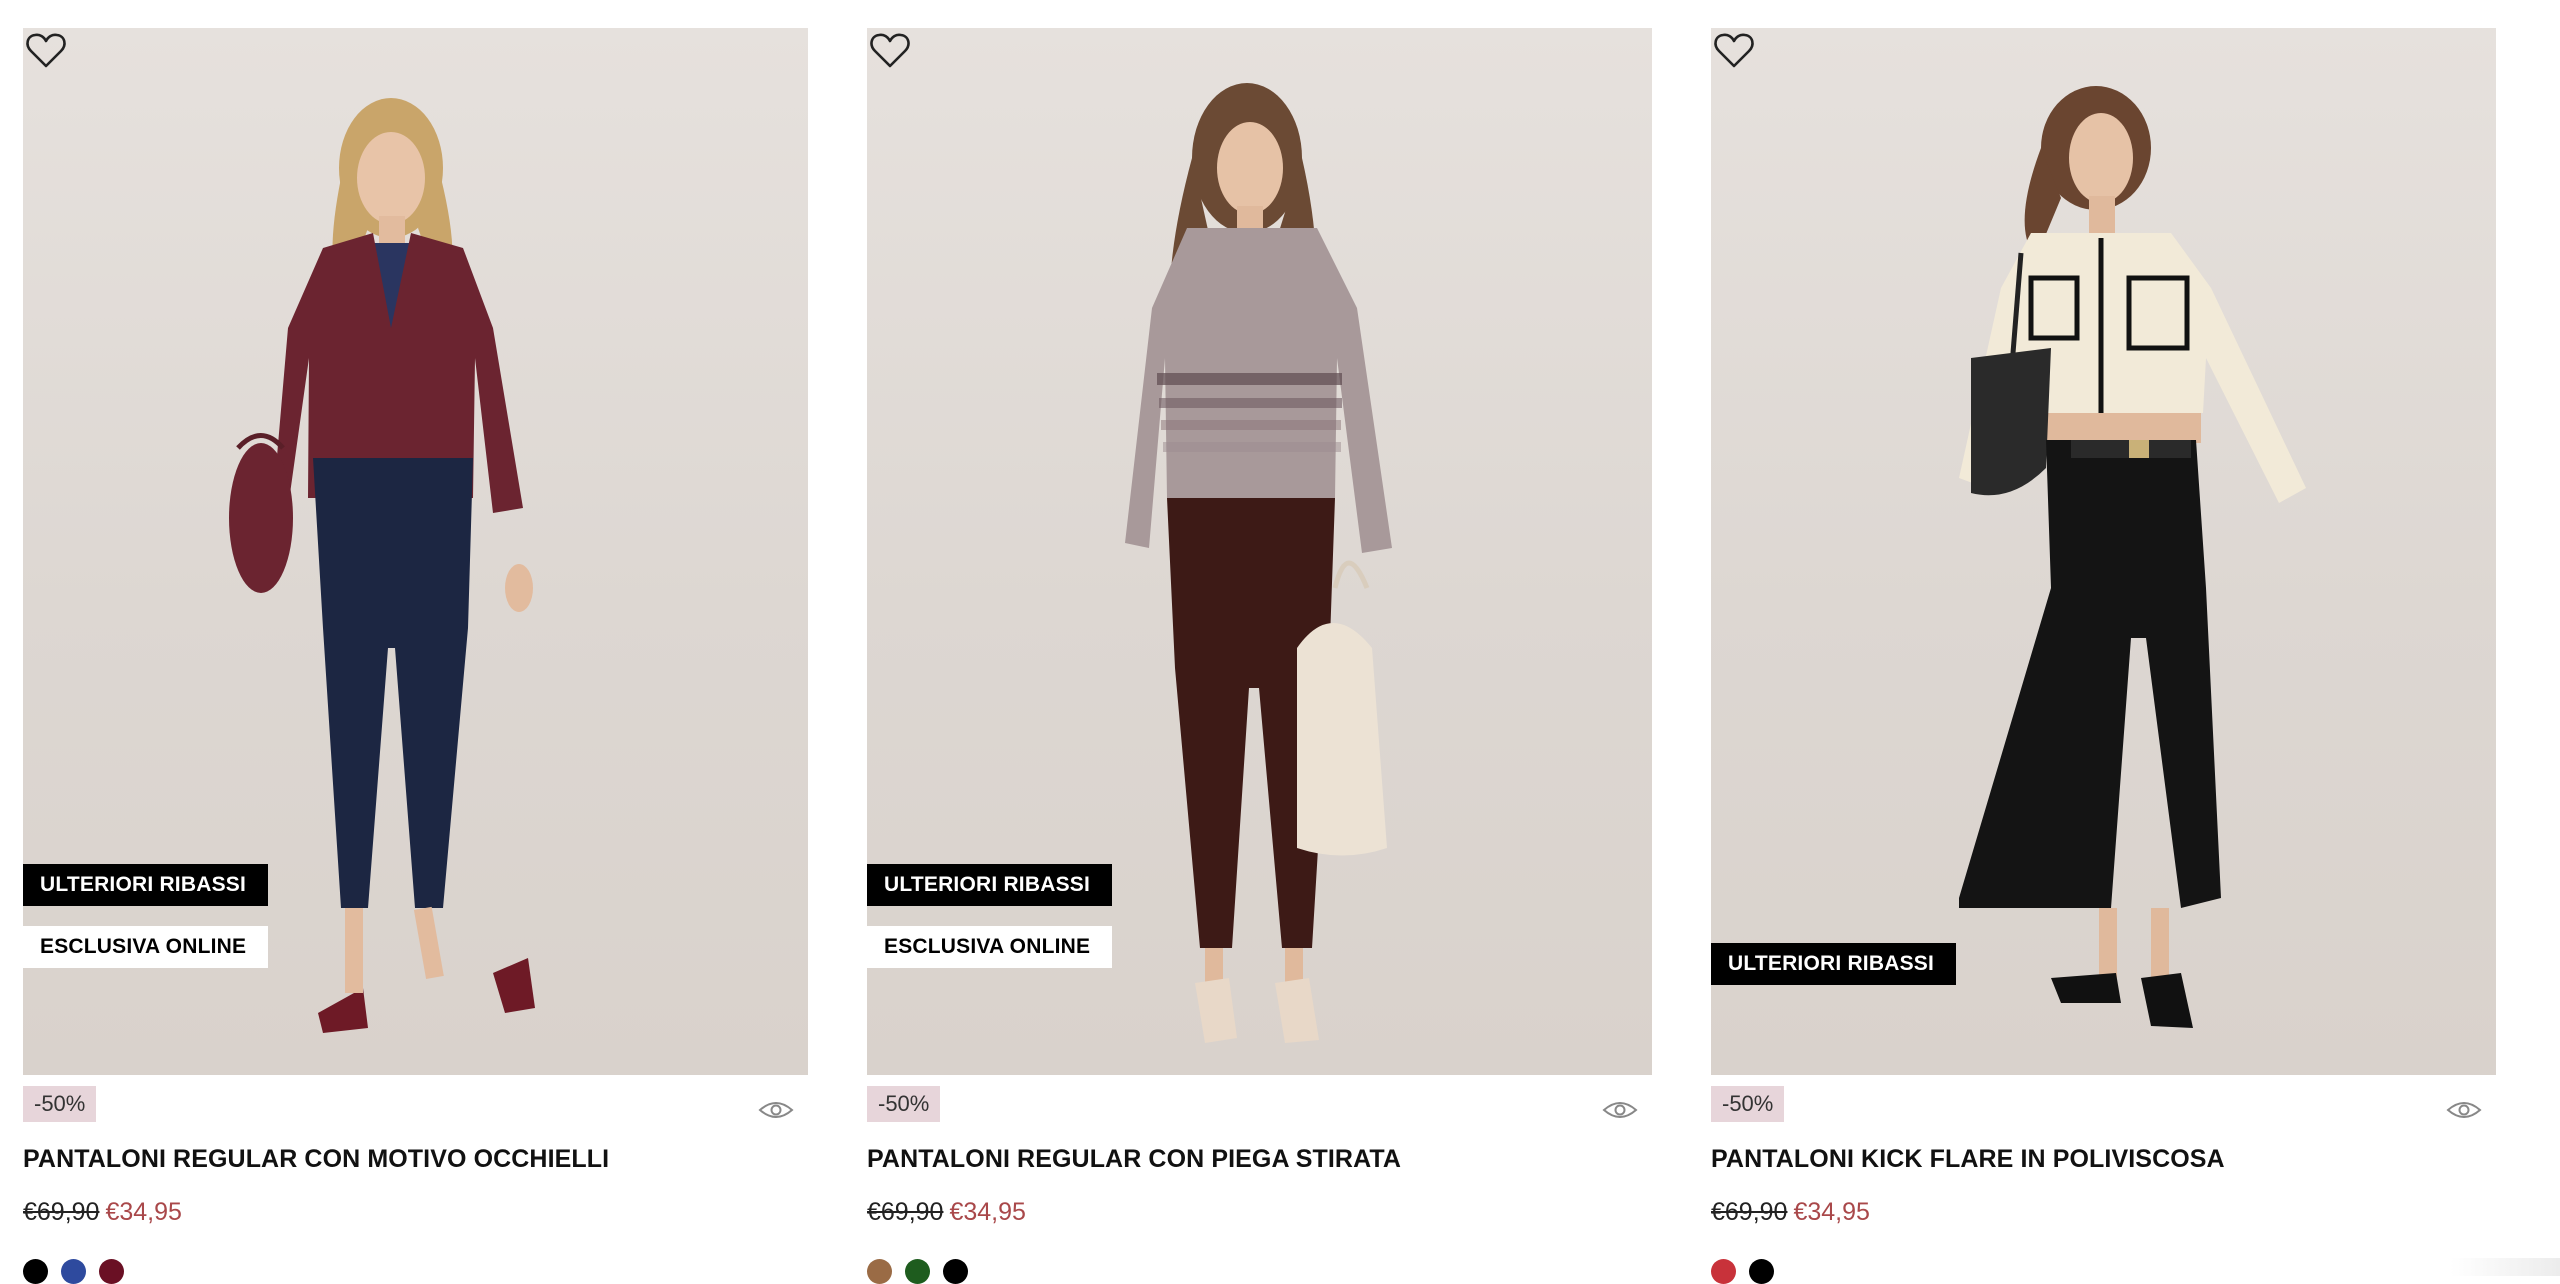 This screenshot has height=1284, width=2560. What do you see at coordinates (2505, 1267) in the screenshot?
I see `scroll-shade` at bounding box center [2505, 1267].